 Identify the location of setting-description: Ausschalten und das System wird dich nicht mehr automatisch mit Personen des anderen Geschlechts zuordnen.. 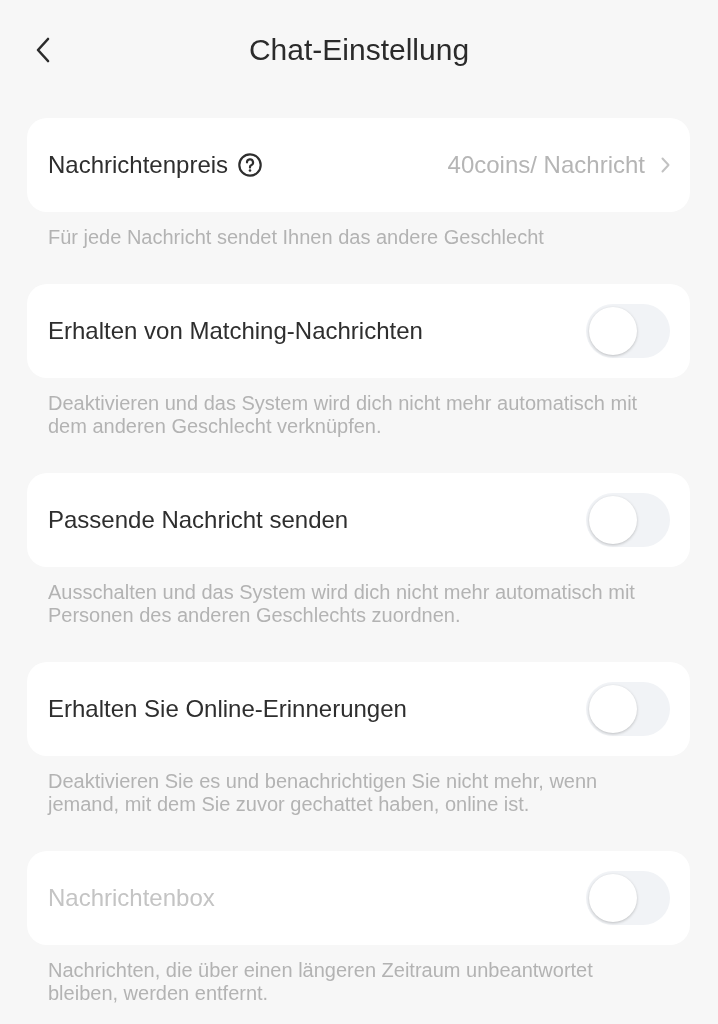
(341, 603).